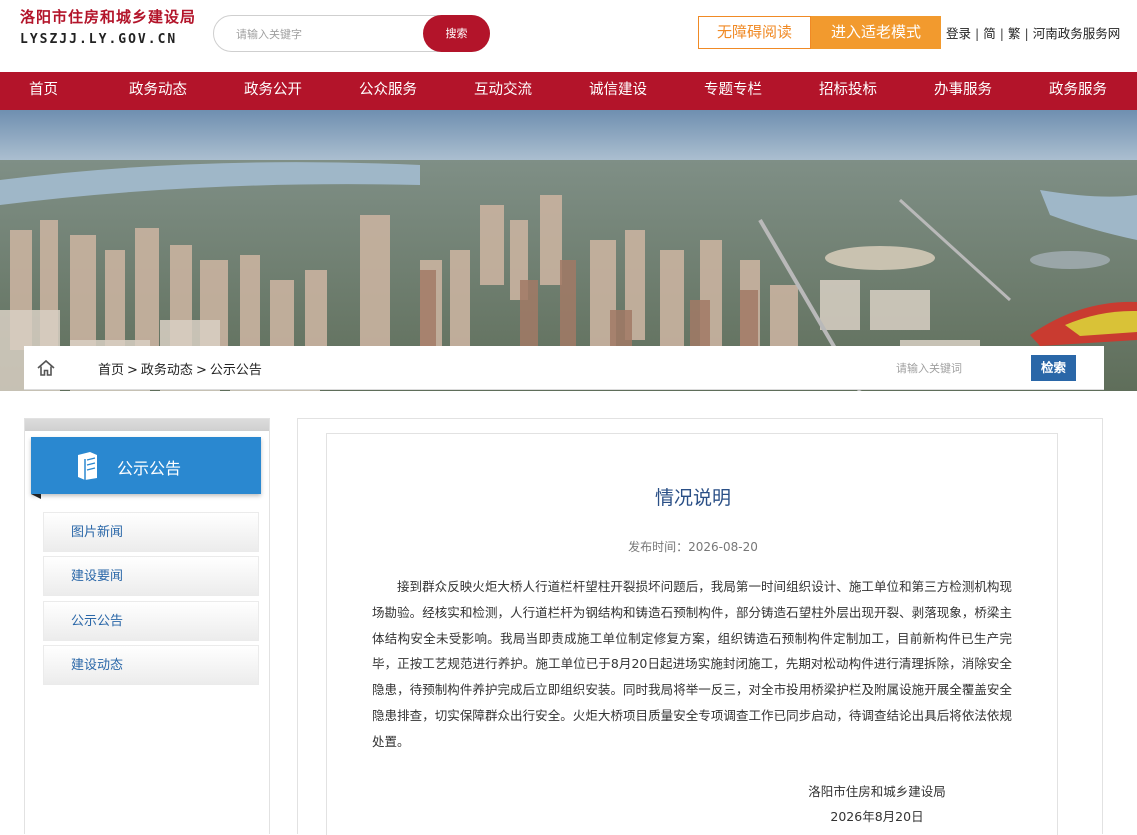 The width and height of the screenshot is (1137, 835). What do you see at coordinates (693, 547) in the screenshot?
I see `article-publish-date: 发布时间：2026-08-20` at bounding box center [693, 547].